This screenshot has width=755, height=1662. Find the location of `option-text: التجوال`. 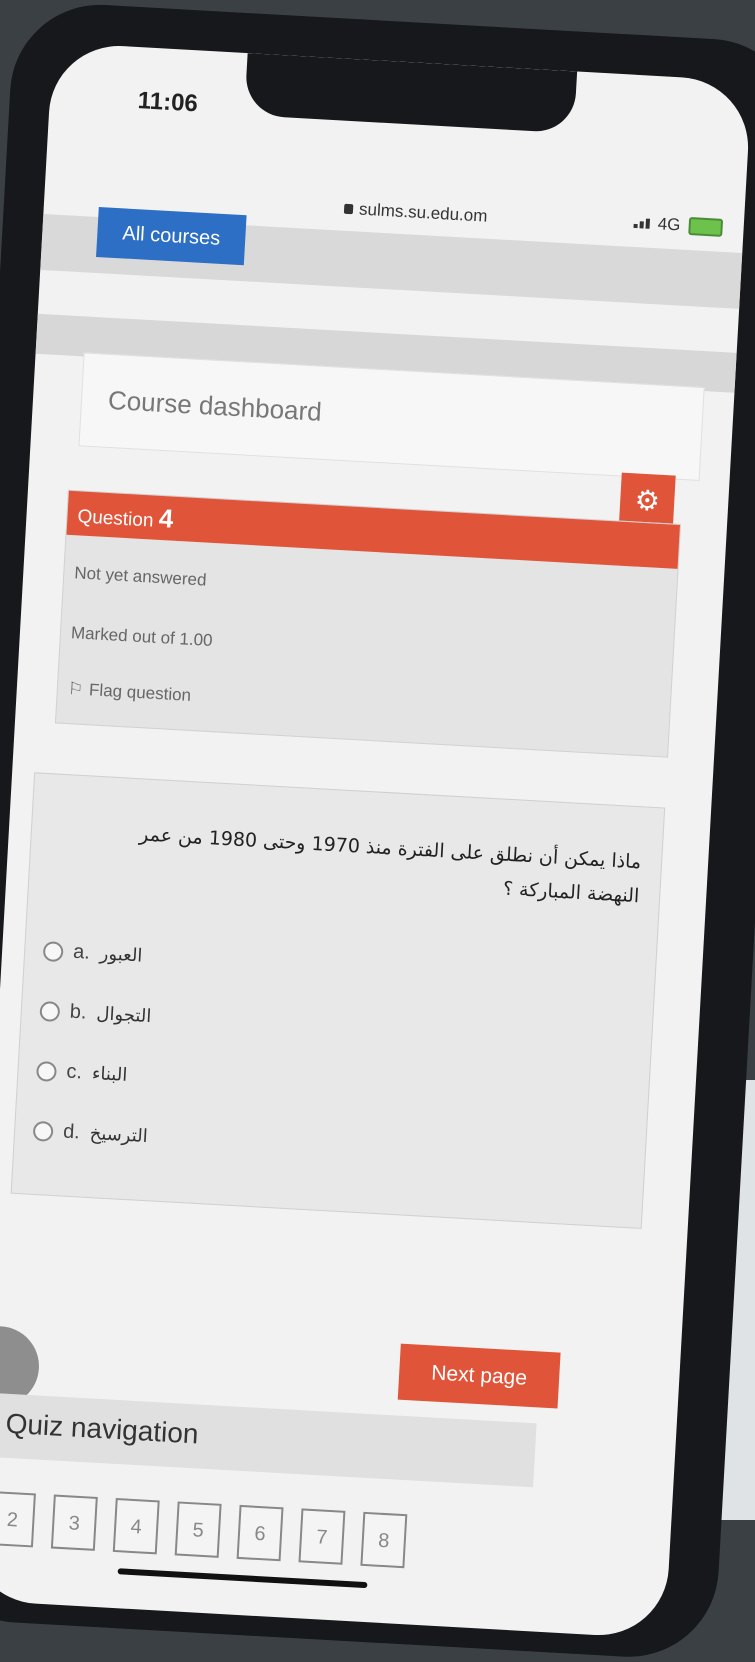

option-text: التجوال is located at coordinates (123, 1015).